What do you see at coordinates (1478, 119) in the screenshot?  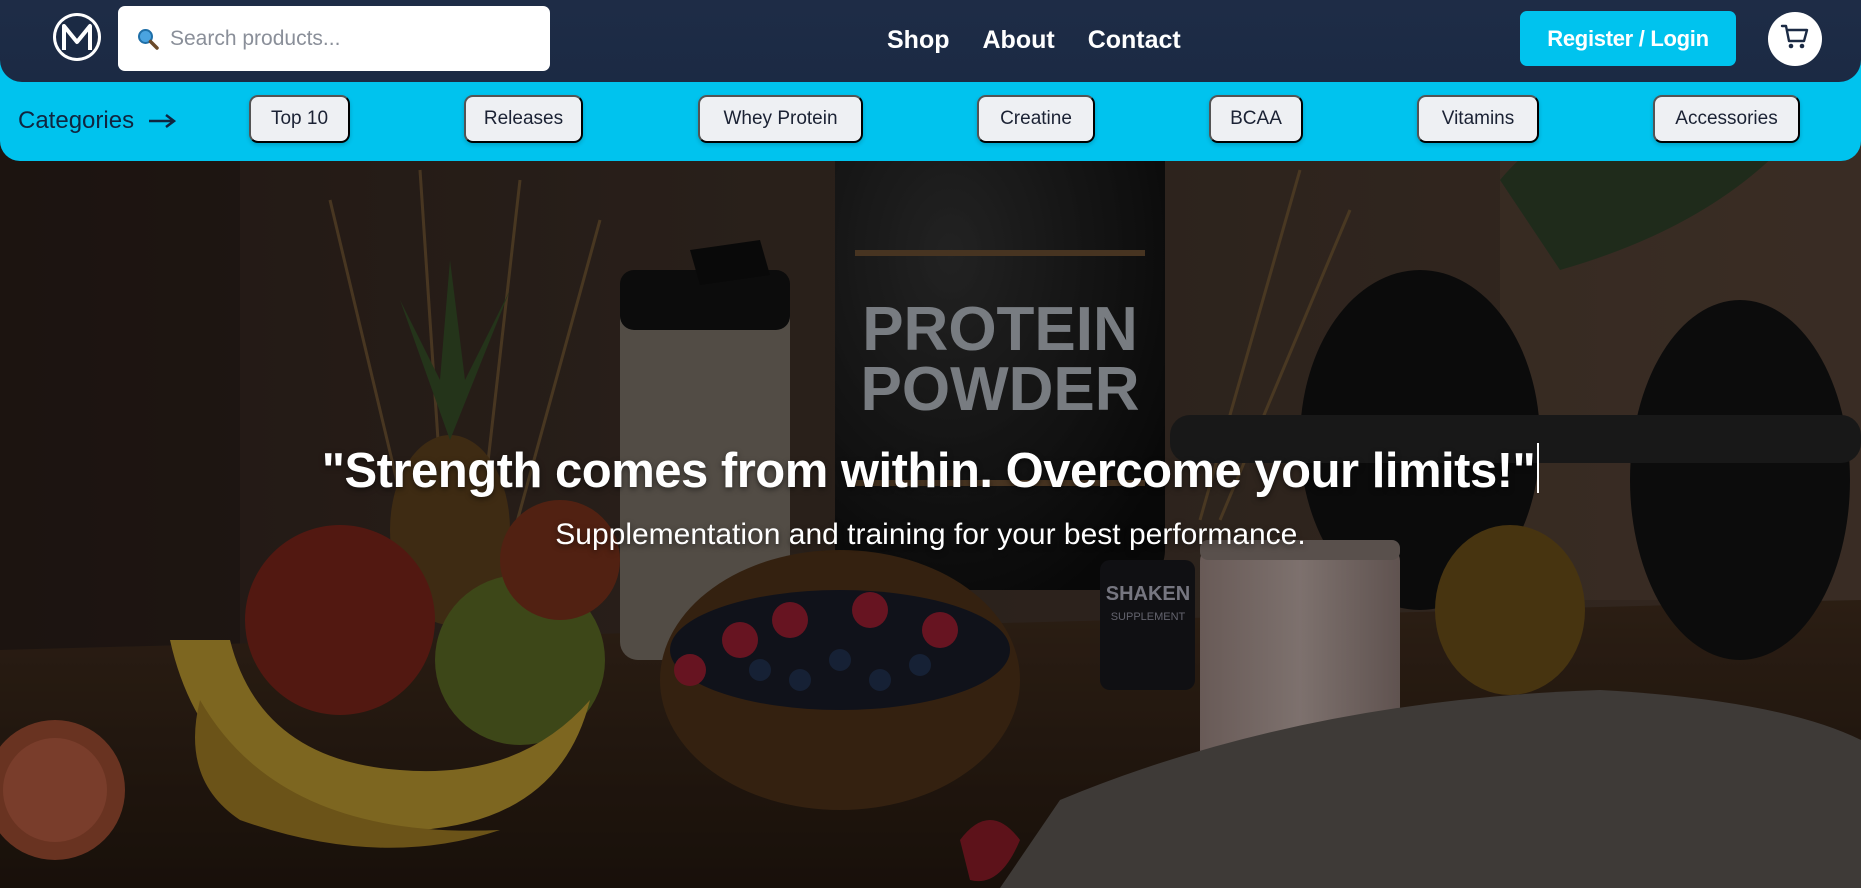 I see `category-vitamins: Vitamins` at bounding box center [1478, 119].